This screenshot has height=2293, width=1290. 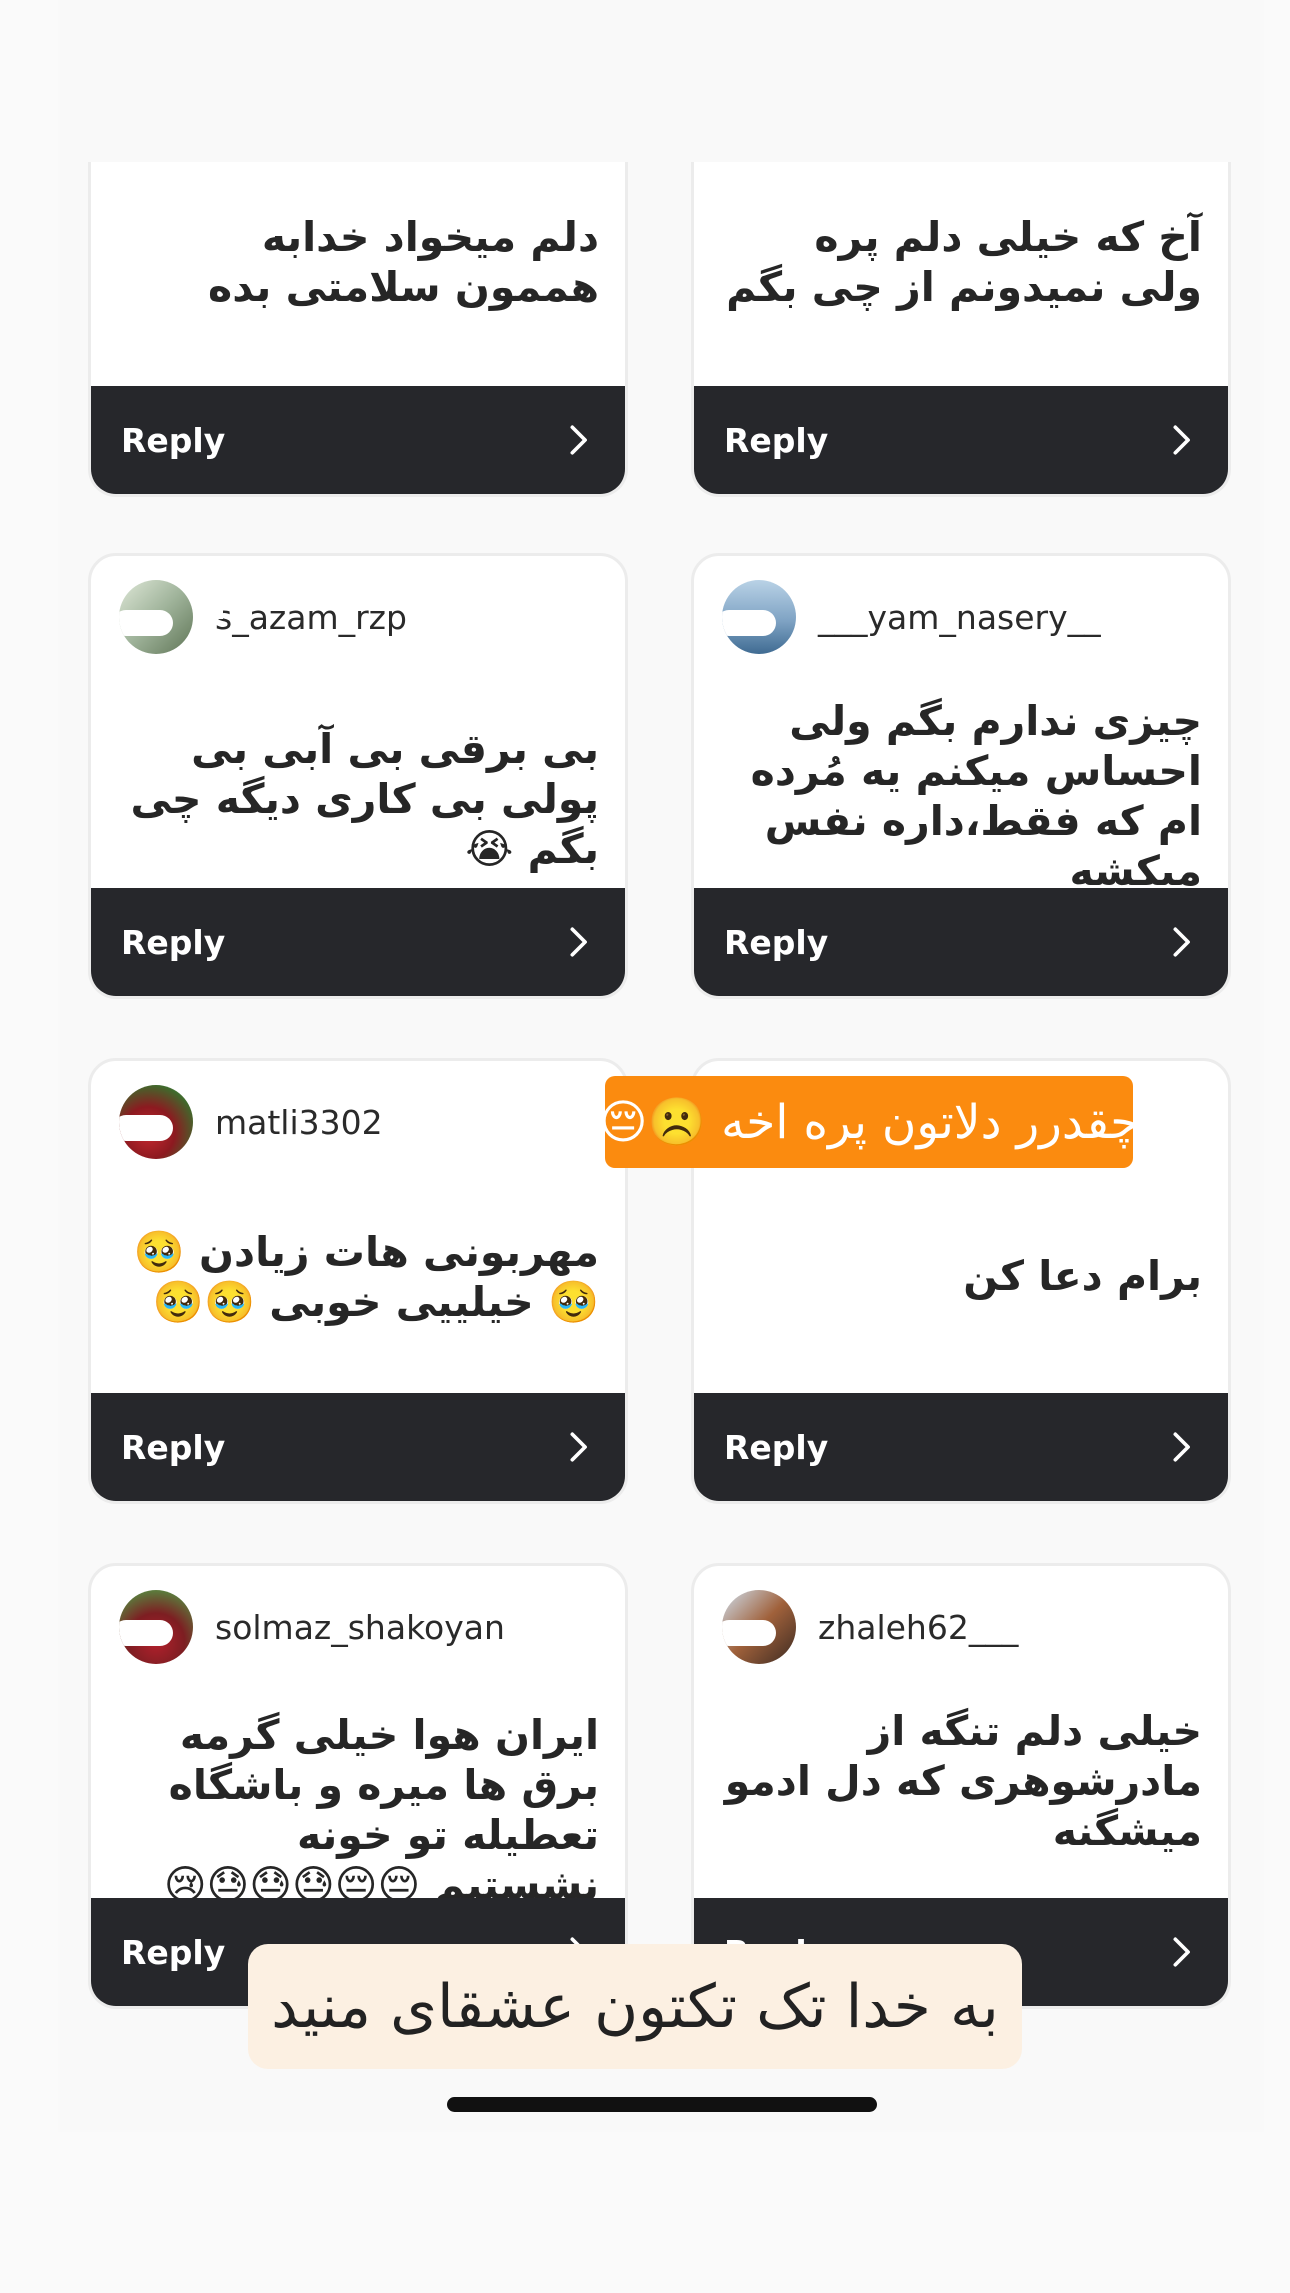 I want to click on username: matli3302, so click(x=299, y=1122).